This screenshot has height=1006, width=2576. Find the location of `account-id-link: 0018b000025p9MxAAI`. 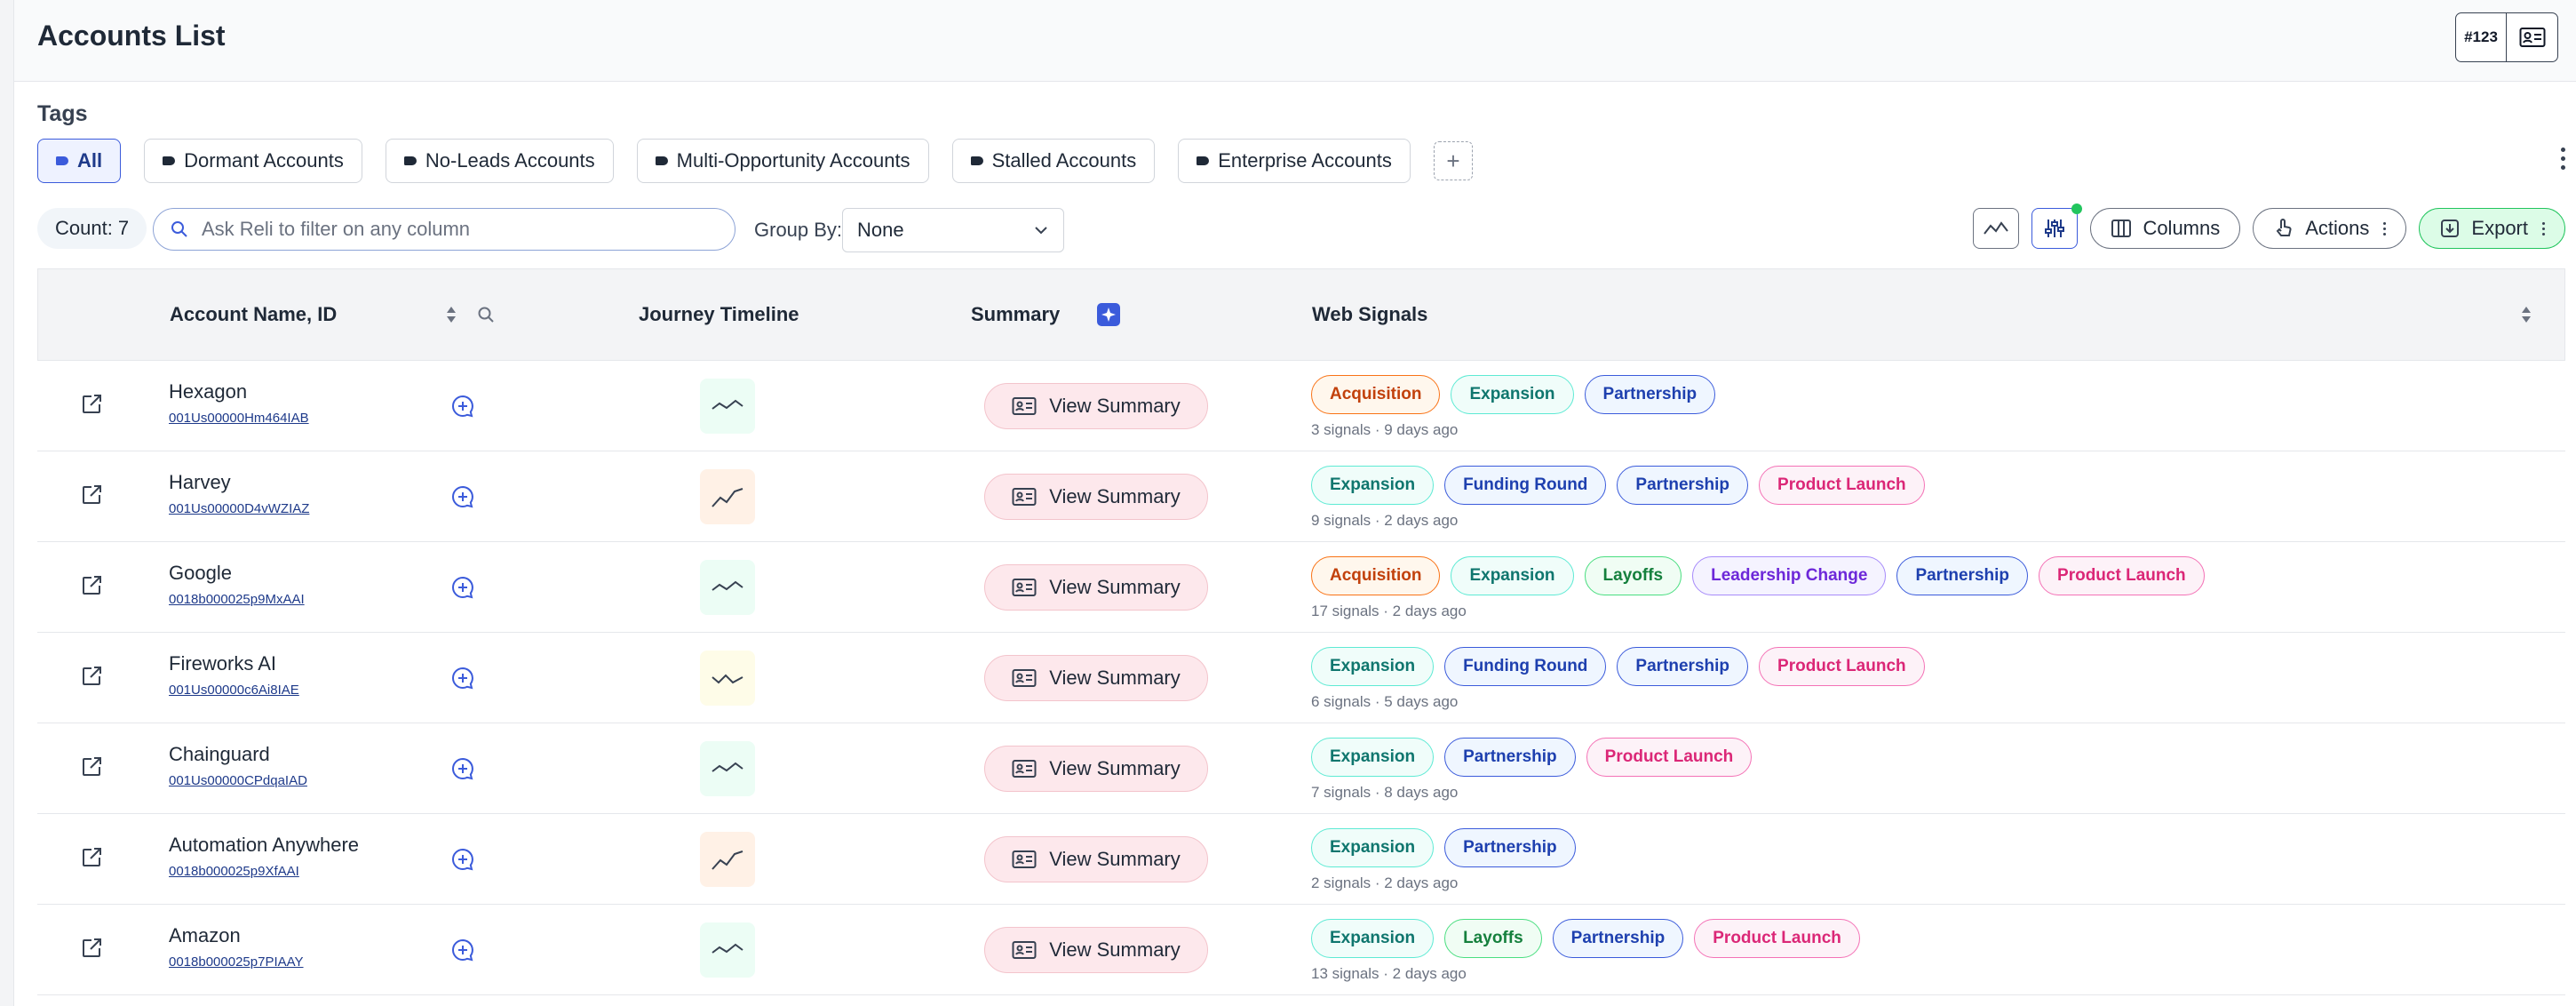

account-id-link: 0018b000025p9MxAAI is located at coordinates (237, 599).